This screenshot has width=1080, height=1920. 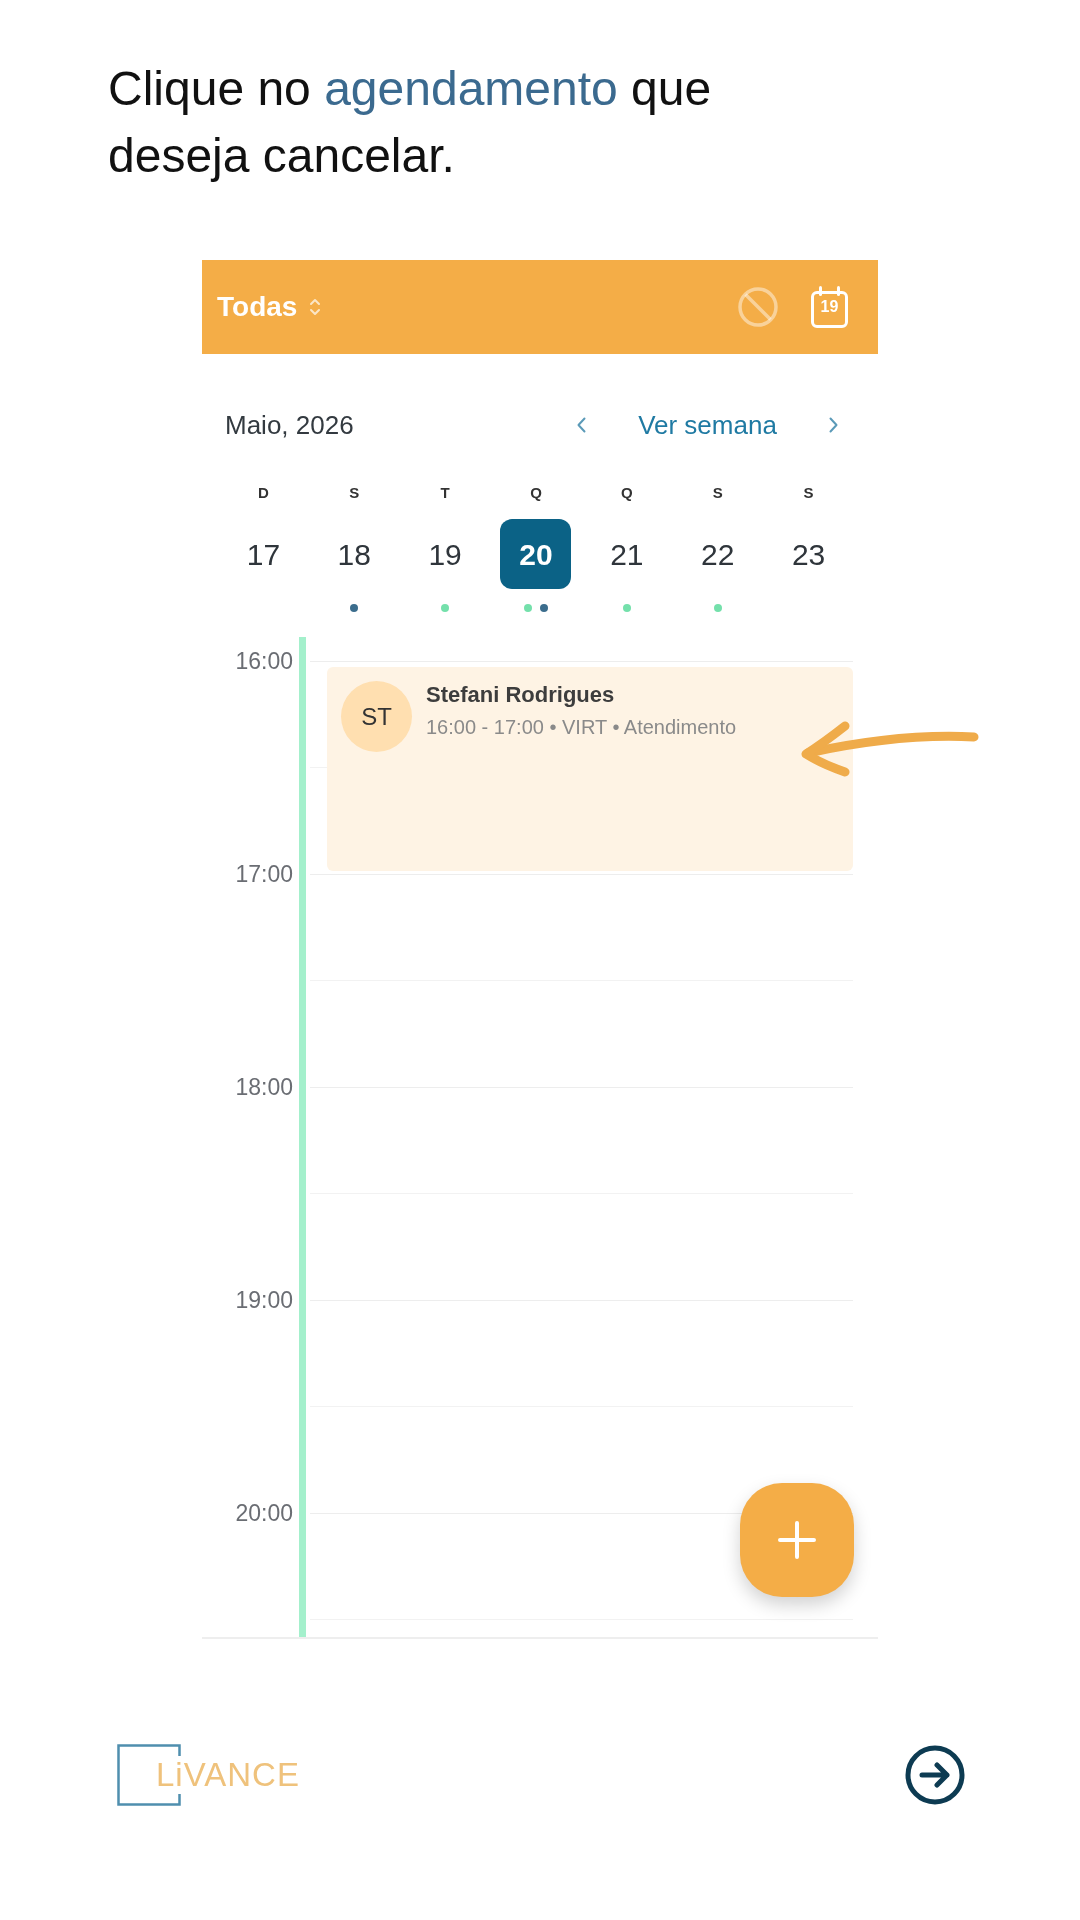 I want to click on hour-label: 18:00, so click(x=264, y=1087).